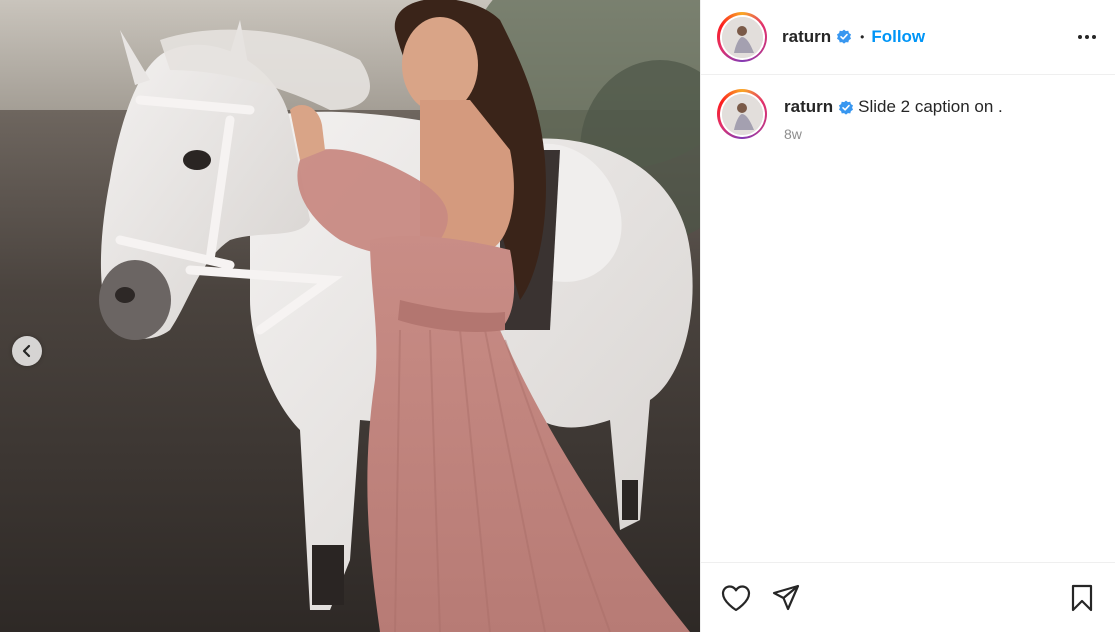 This screenshot has width=1115, height=632. I want to click on chevron-left-icon, so click(26, 351).